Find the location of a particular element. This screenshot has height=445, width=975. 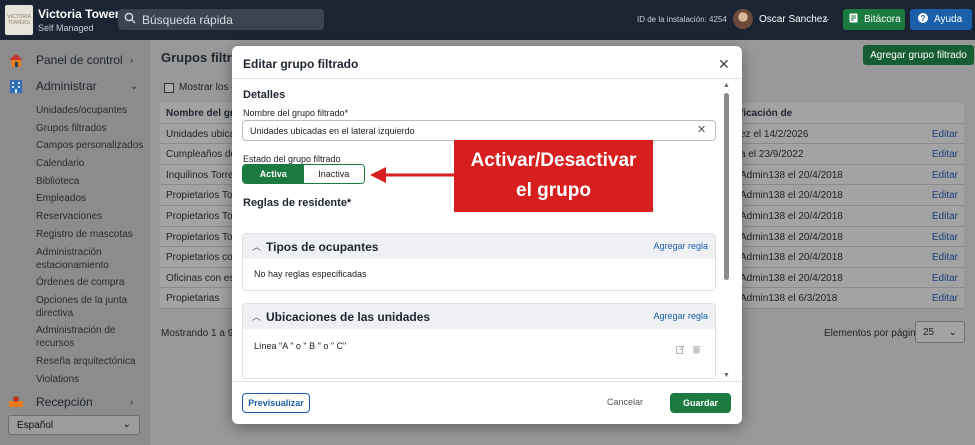

logo-text: VICTORIA TOWERS is located at coordinates (19, 20).